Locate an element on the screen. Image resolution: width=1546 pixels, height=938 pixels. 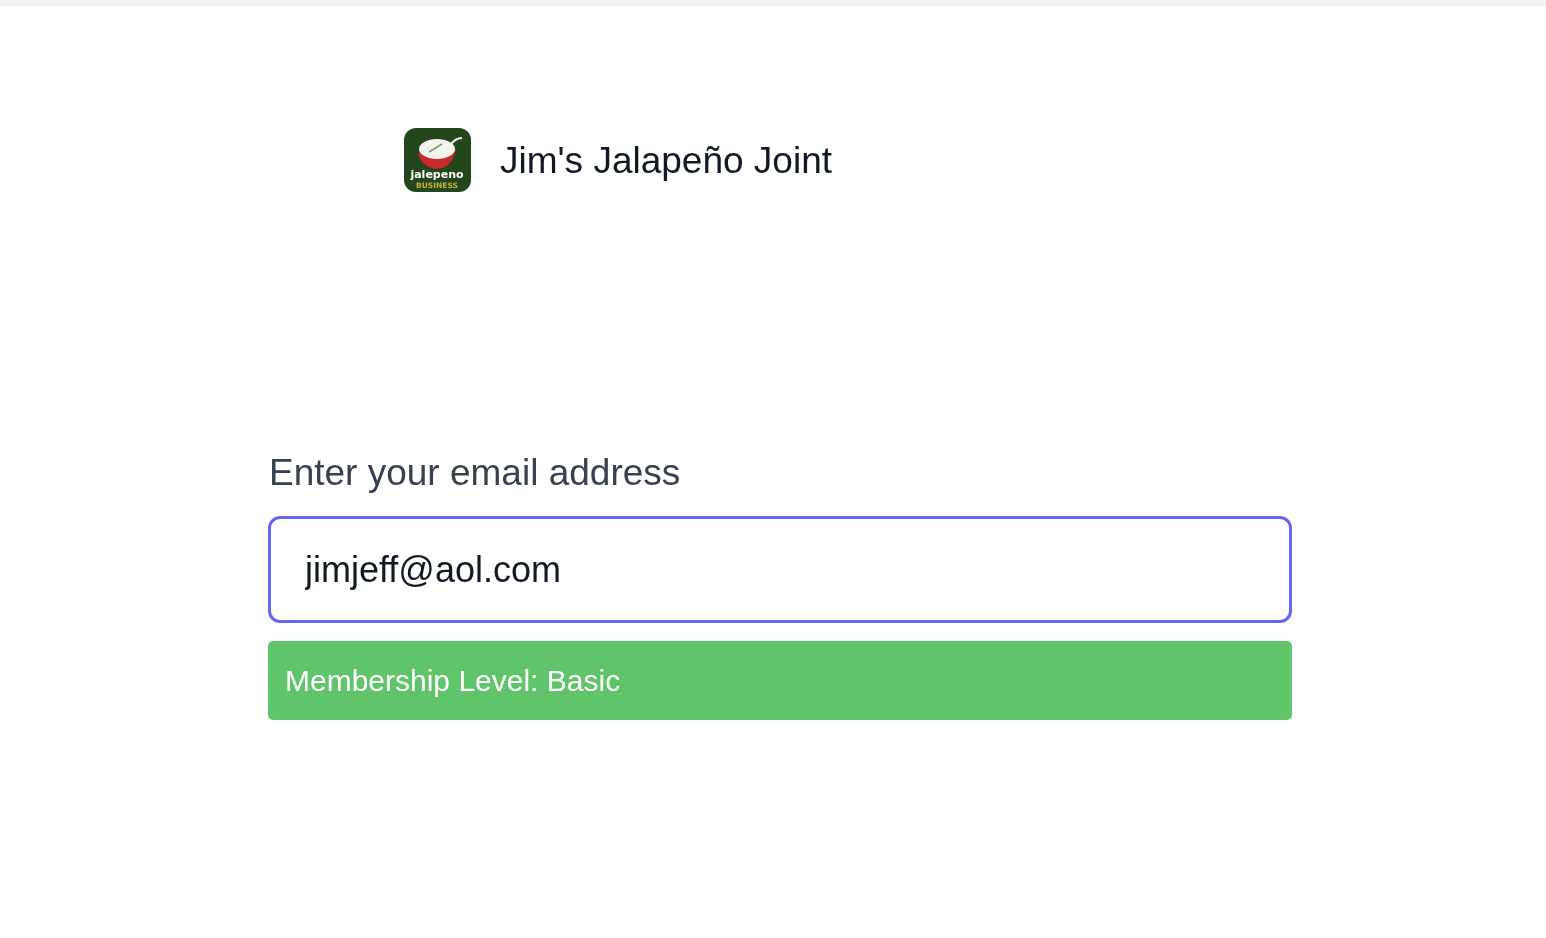
site-title: Jim's Jalapeño Joint is located at coordinates (666, 160).